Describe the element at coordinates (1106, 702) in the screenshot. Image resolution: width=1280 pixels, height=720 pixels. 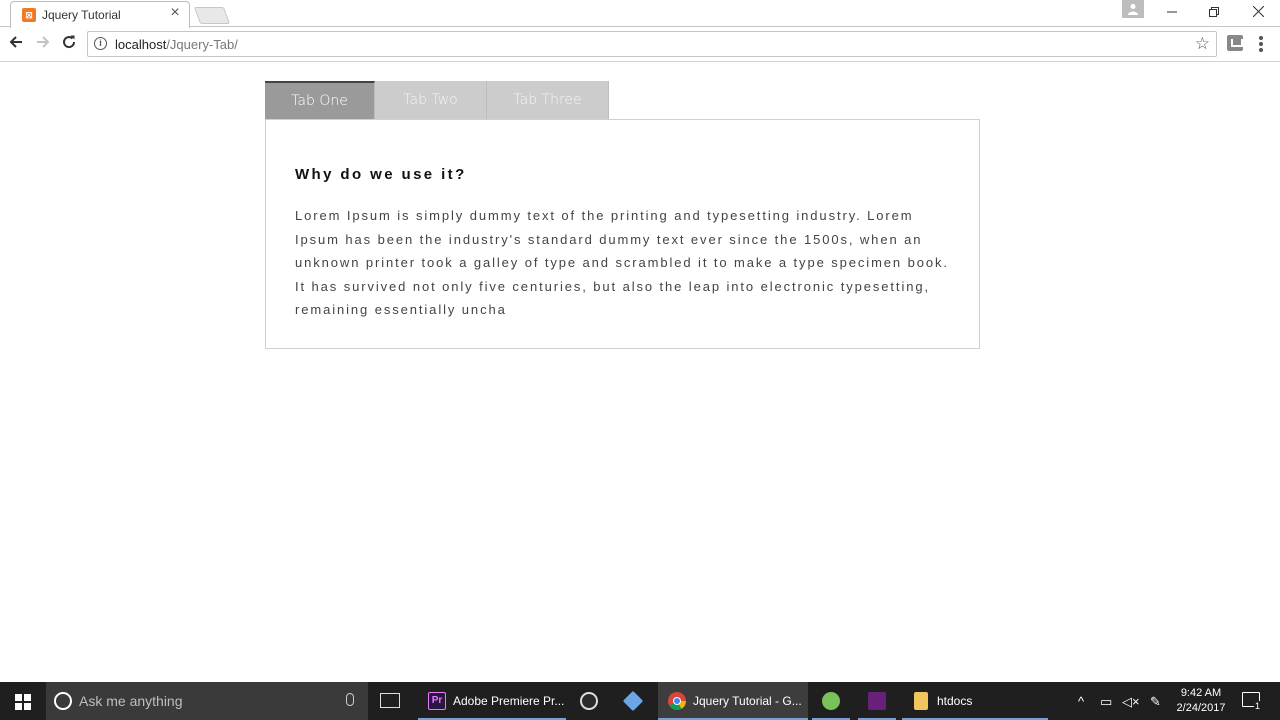
I see `network-icon: ▭` at that location.